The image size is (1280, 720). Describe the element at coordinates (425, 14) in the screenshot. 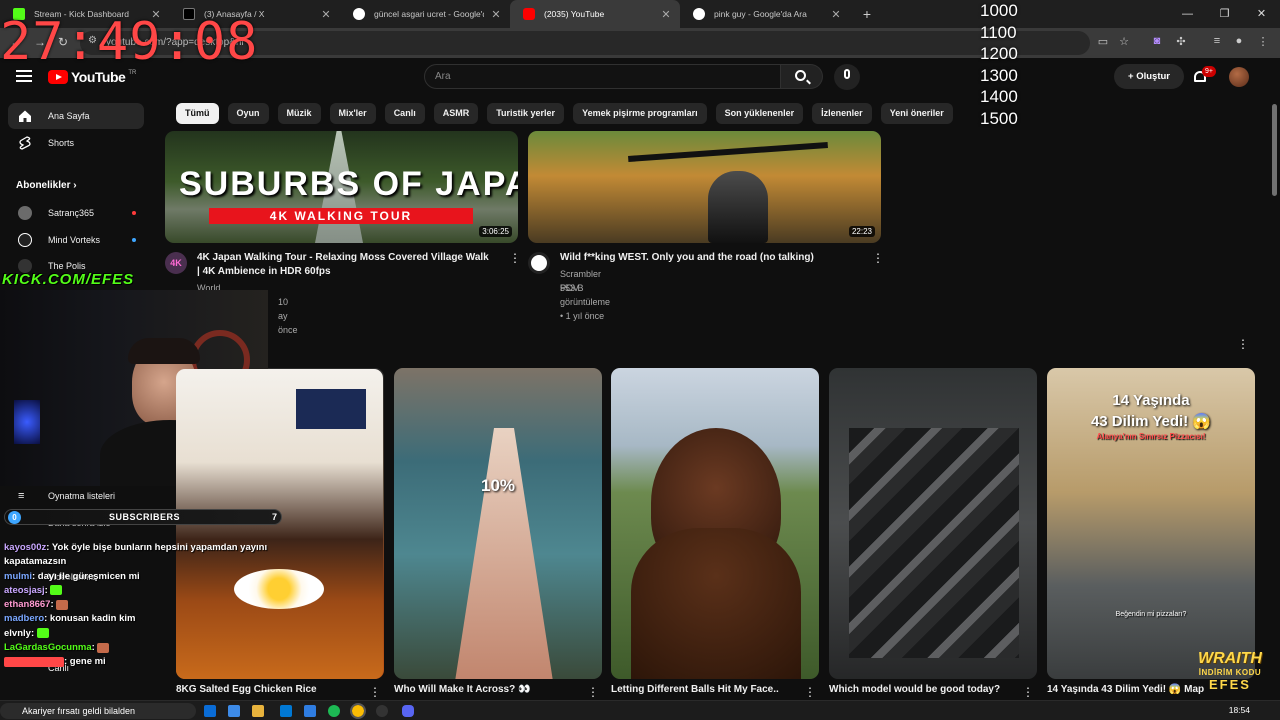

I see `tab-google-search: güncel asgari ucret - Google'da Ara ✕` at that location.